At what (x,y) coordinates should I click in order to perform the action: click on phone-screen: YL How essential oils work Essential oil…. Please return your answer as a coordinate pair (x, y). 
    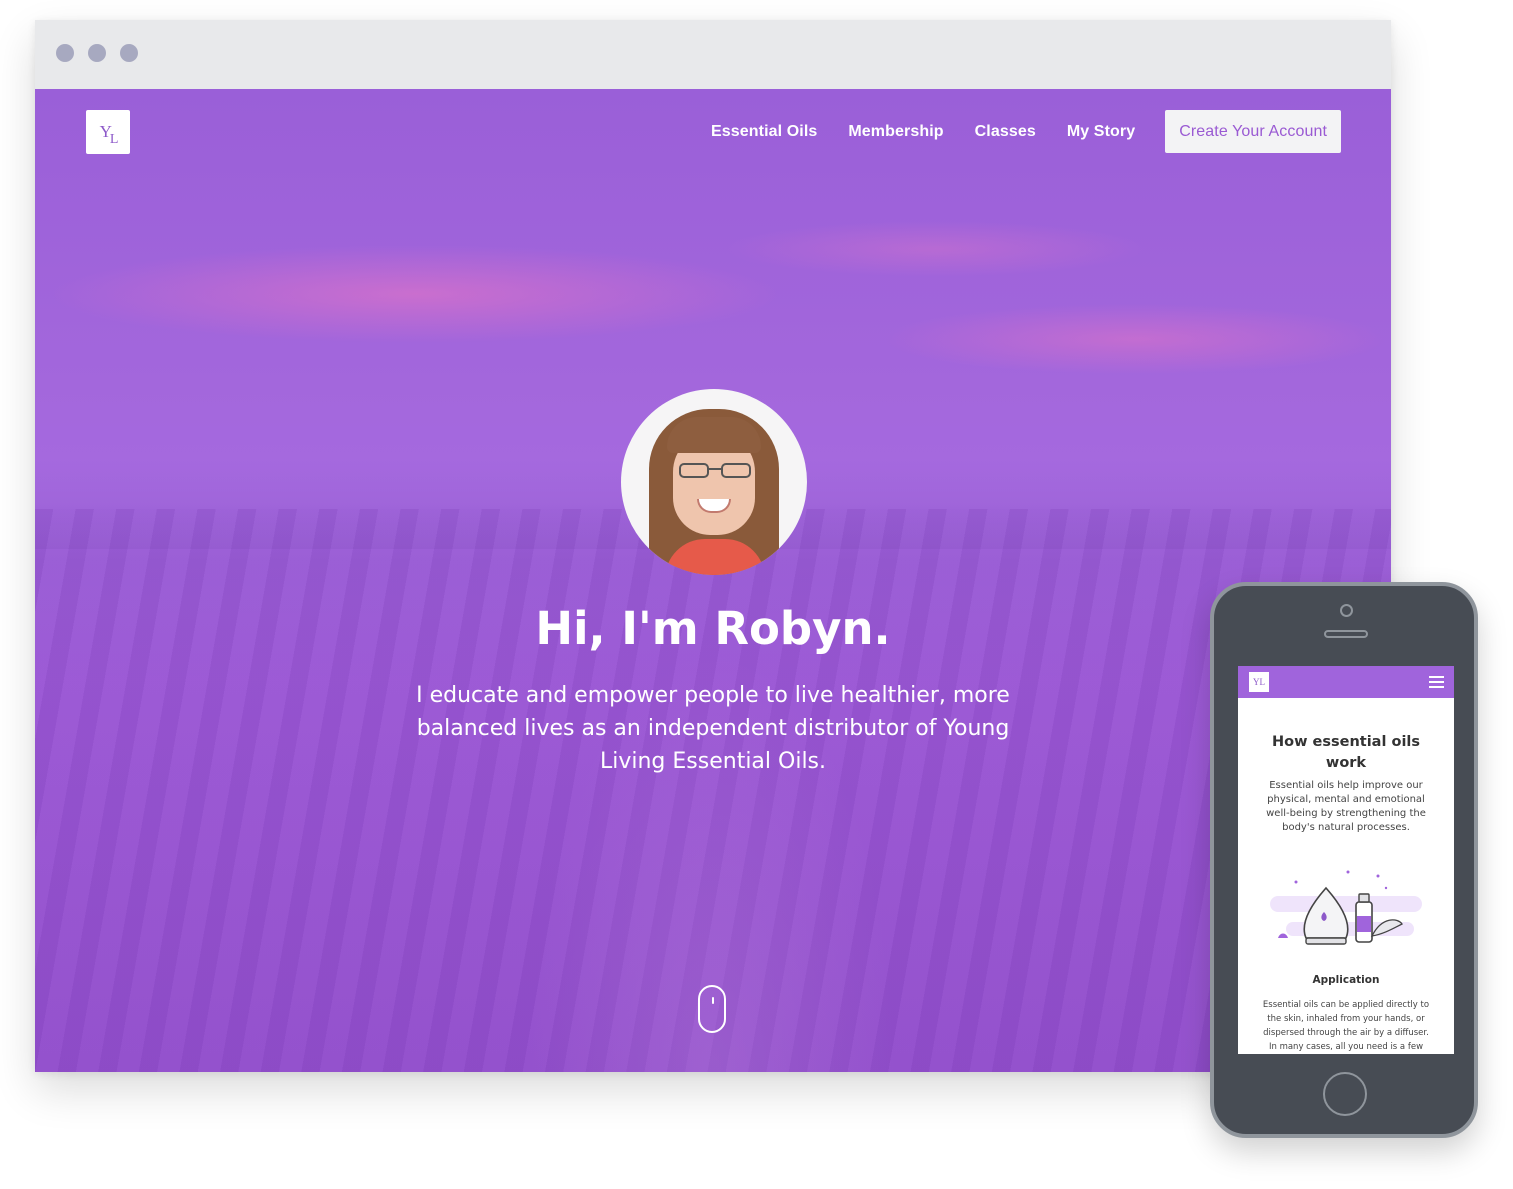
    Looking at the image, I should click on (1346, 860).